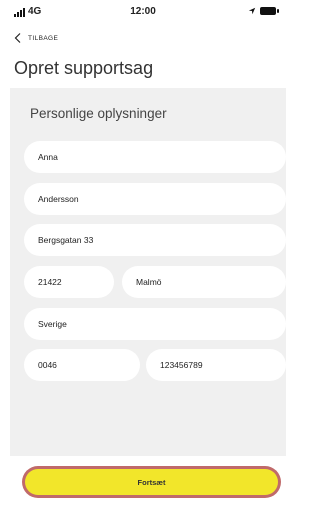 Image resolution: width=320 pixels, height=512 pixels. What do you see at coordinates (149, 282) in the screenshot?
I see `city-value: Malmö` at bounding box center [149, 282].